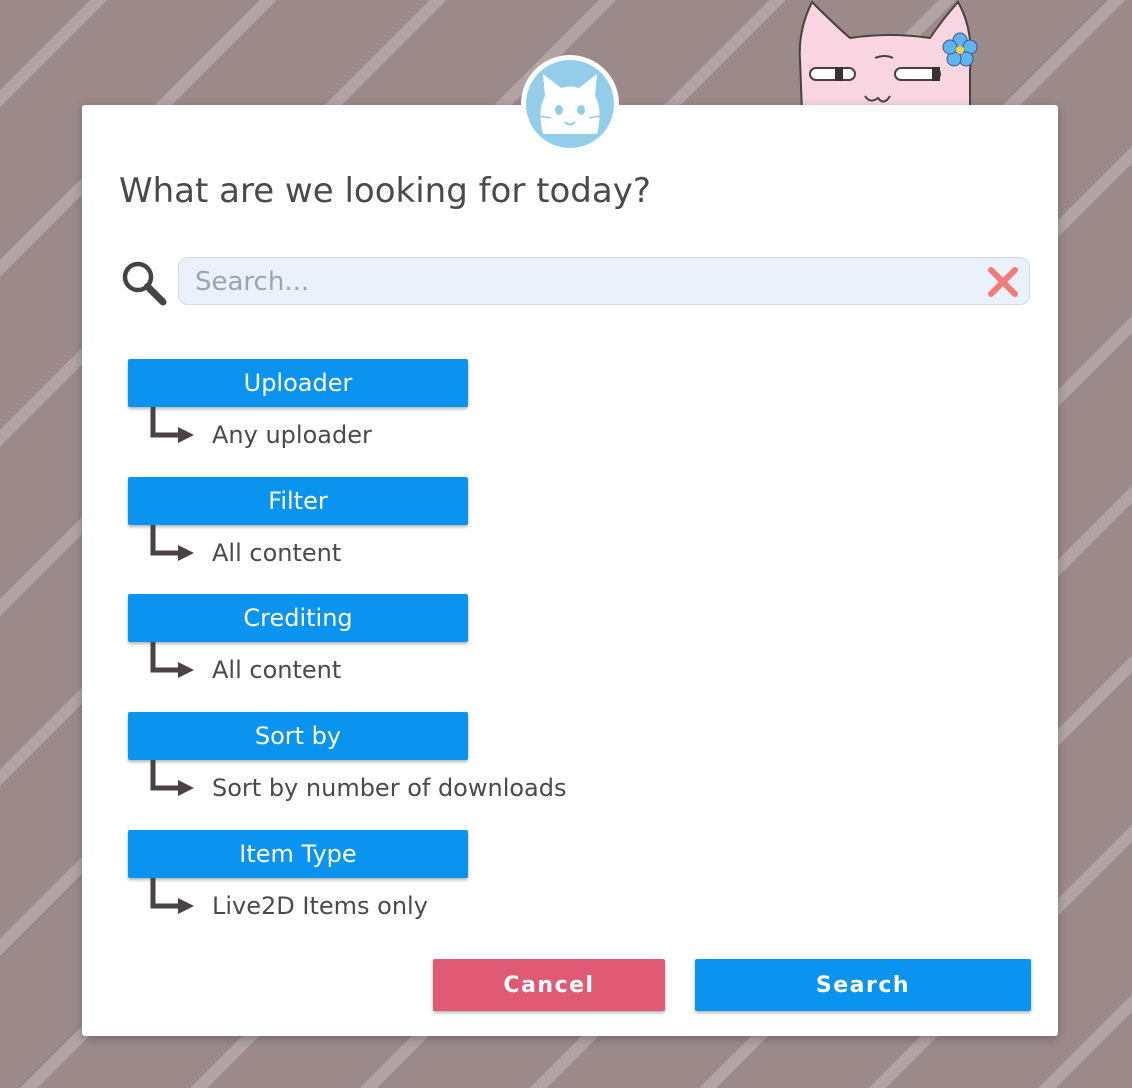 This screenshot has height=1088, width=1132. Describe the element at coordinates (389, 788) in the screenshot. I see `sort-by-value: Sort by number of downloads` at that location.